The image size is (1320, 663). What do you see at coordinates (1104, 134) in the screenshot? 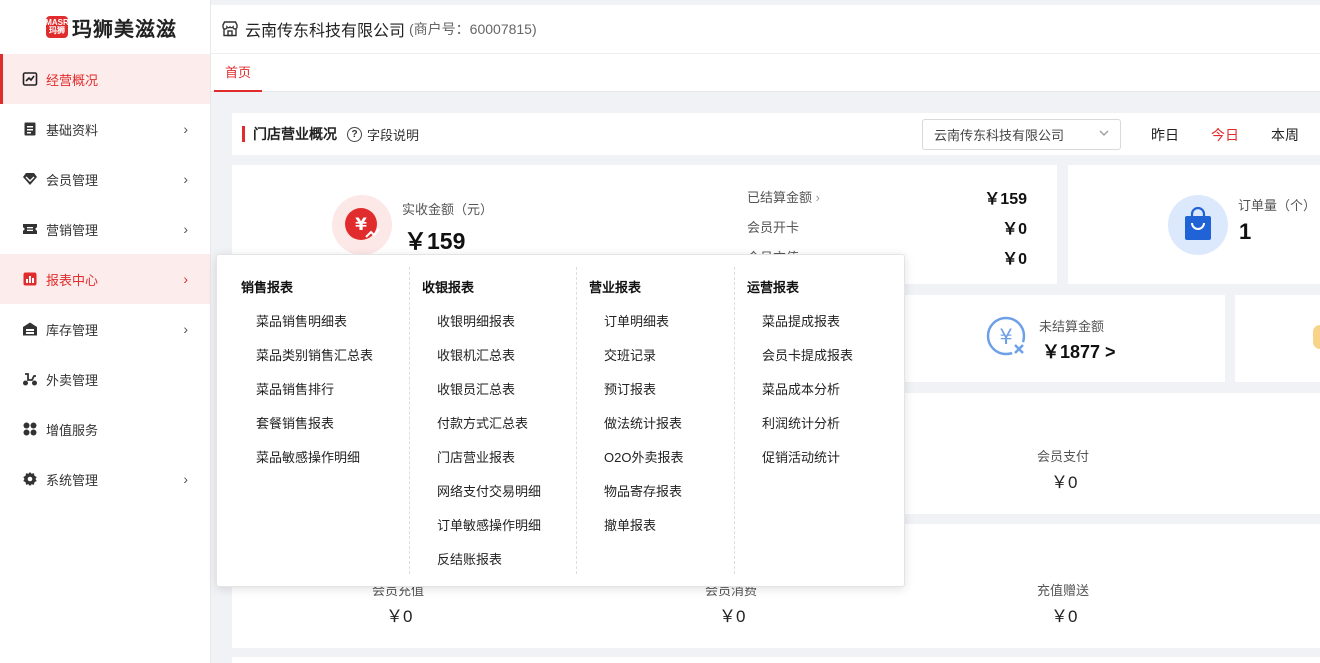
I see `chevron-down-icon` at bounding box center [1104, 134].